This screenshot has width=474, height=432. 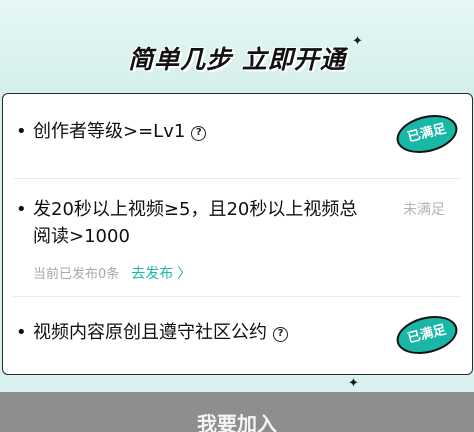 What do you see at coordinates (150, 332) in the screenshot?
I see `requirement-label: 视频内容原创且遵守社区公约` at bounding box center [150, 332].